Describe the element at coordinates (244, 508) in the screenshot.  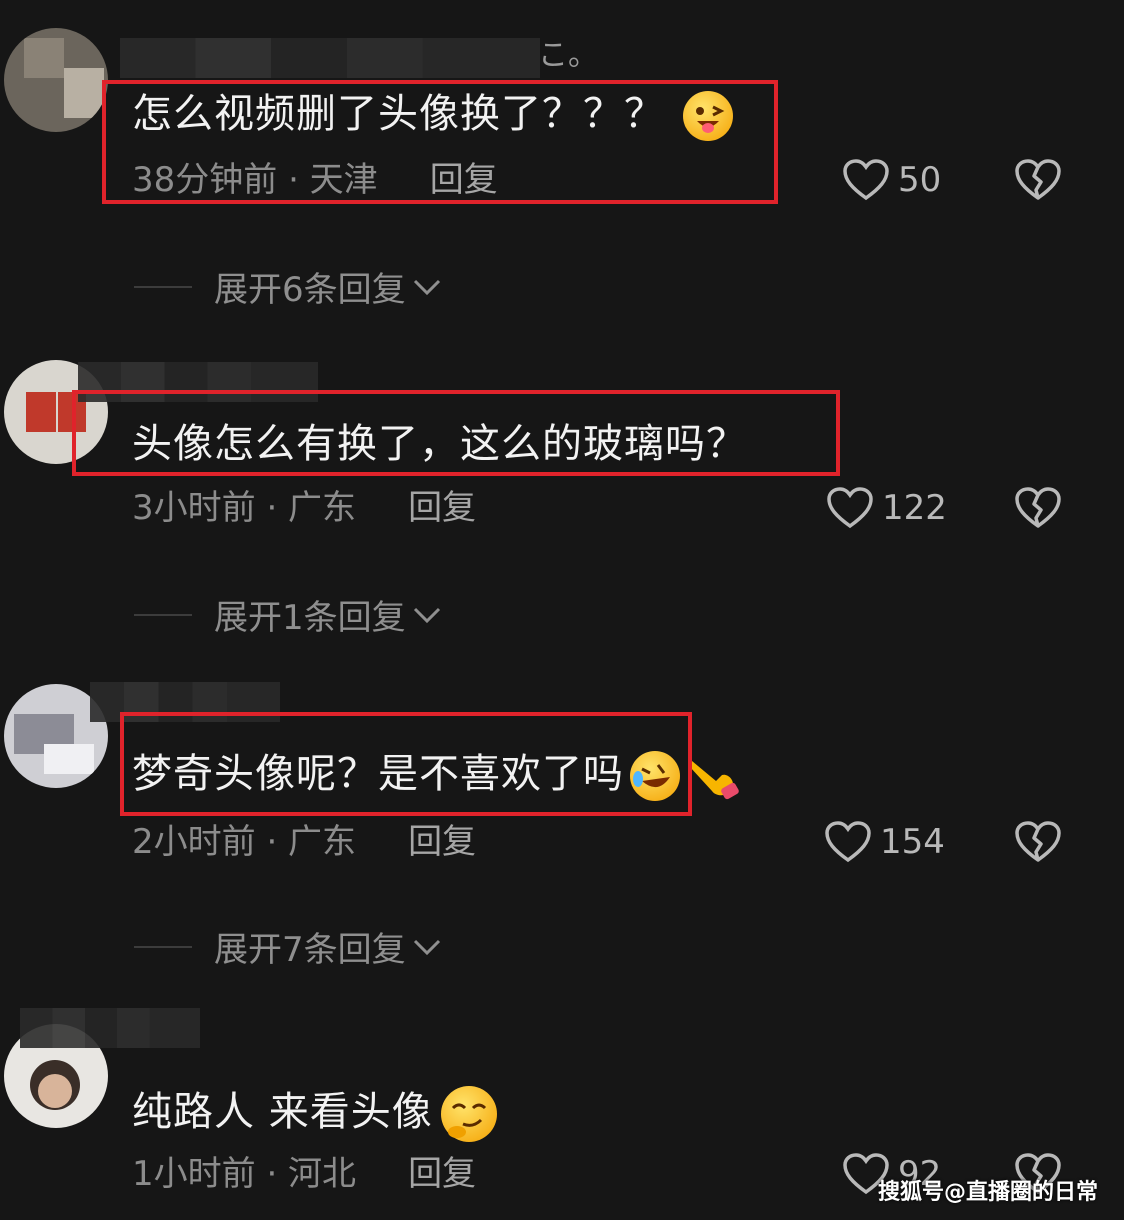
I see `comment-time-location: 3小时前 · 广东` at that location.